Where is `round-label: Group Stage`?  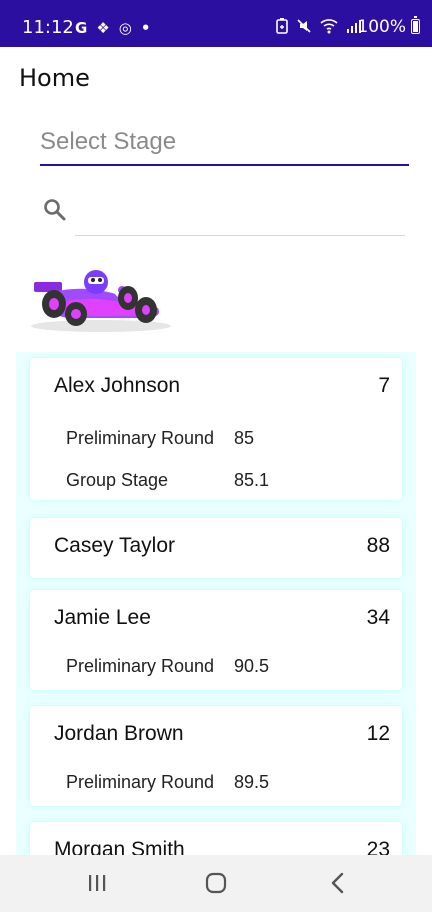 round-label: Group Stage is located at coordinates (117, 480).